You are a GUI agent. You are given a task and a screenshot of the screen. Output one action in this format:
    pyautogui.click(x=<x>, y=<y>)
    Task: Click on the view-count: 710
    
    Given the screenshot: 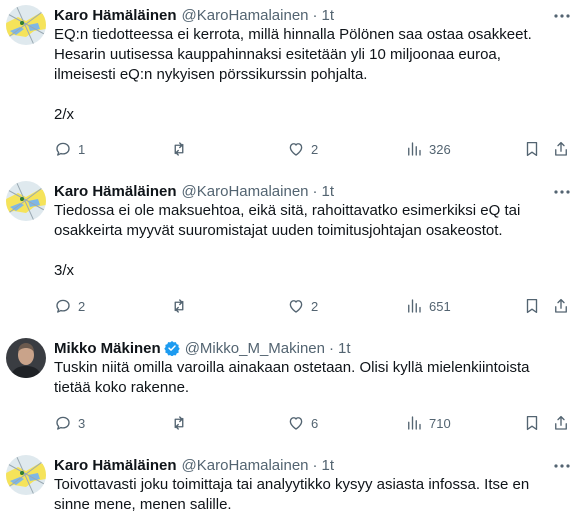 What is the action you would take?
    pyautogui.click(x=440, y=423)
    